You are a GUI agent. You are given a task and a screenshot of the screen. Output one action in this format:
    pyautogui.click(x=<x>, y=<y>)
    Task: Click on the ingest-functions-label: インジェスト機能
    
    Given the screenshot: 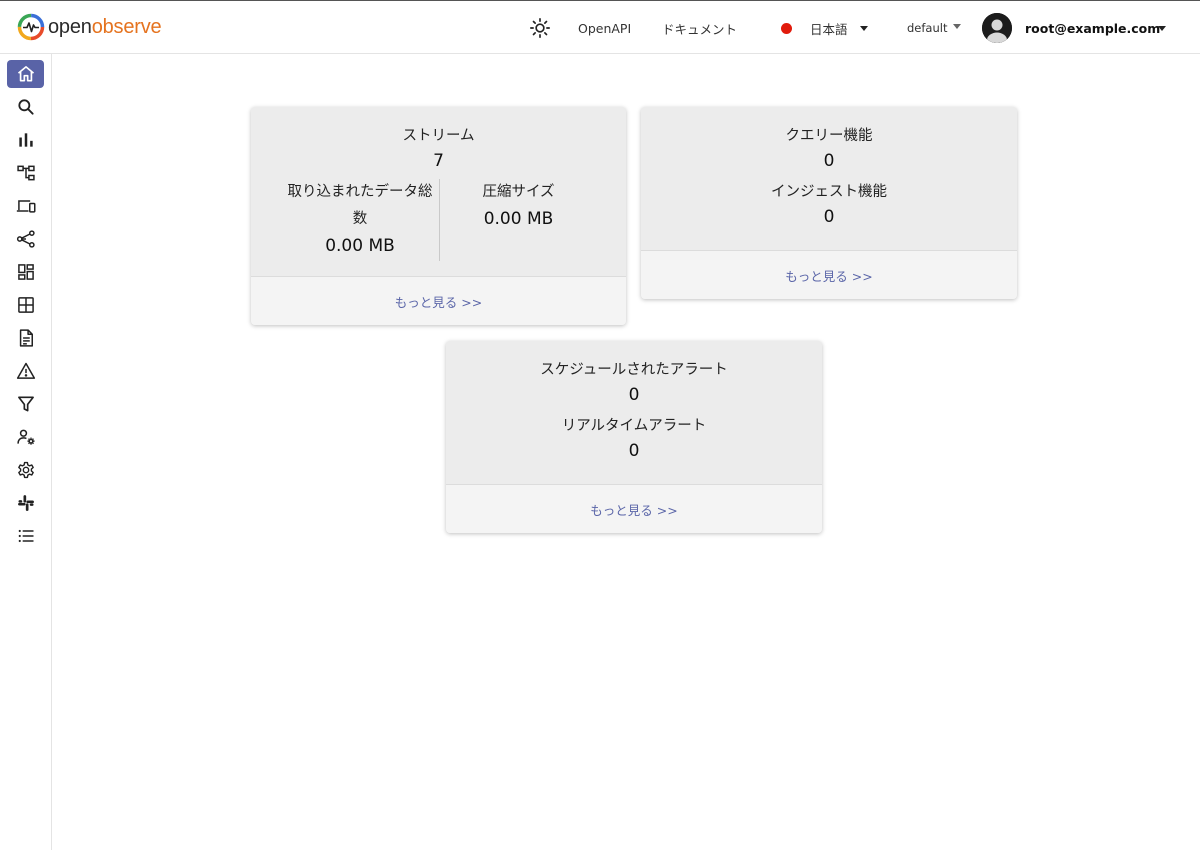 What is the action you would take?
    pyautogui.click(x=829, y=192)
    